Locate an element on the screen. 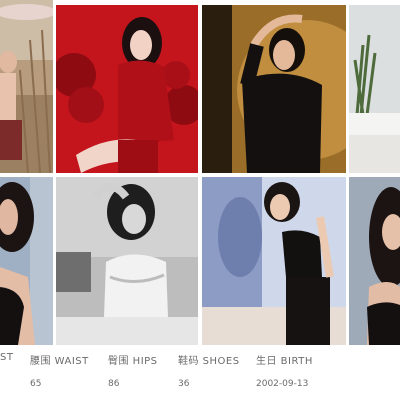  hips-value: 86 is located at coordinates (114, 384).